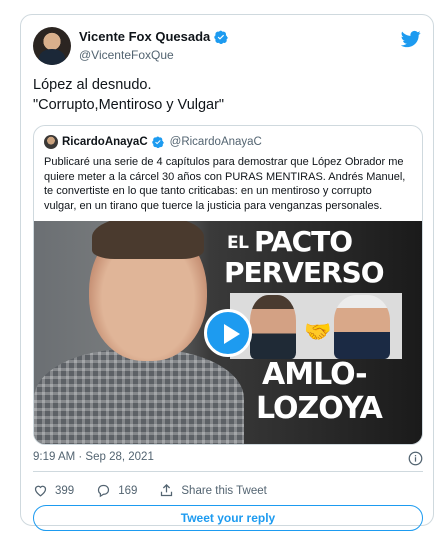  I want to click on video-person-hair, so click(148, 240).